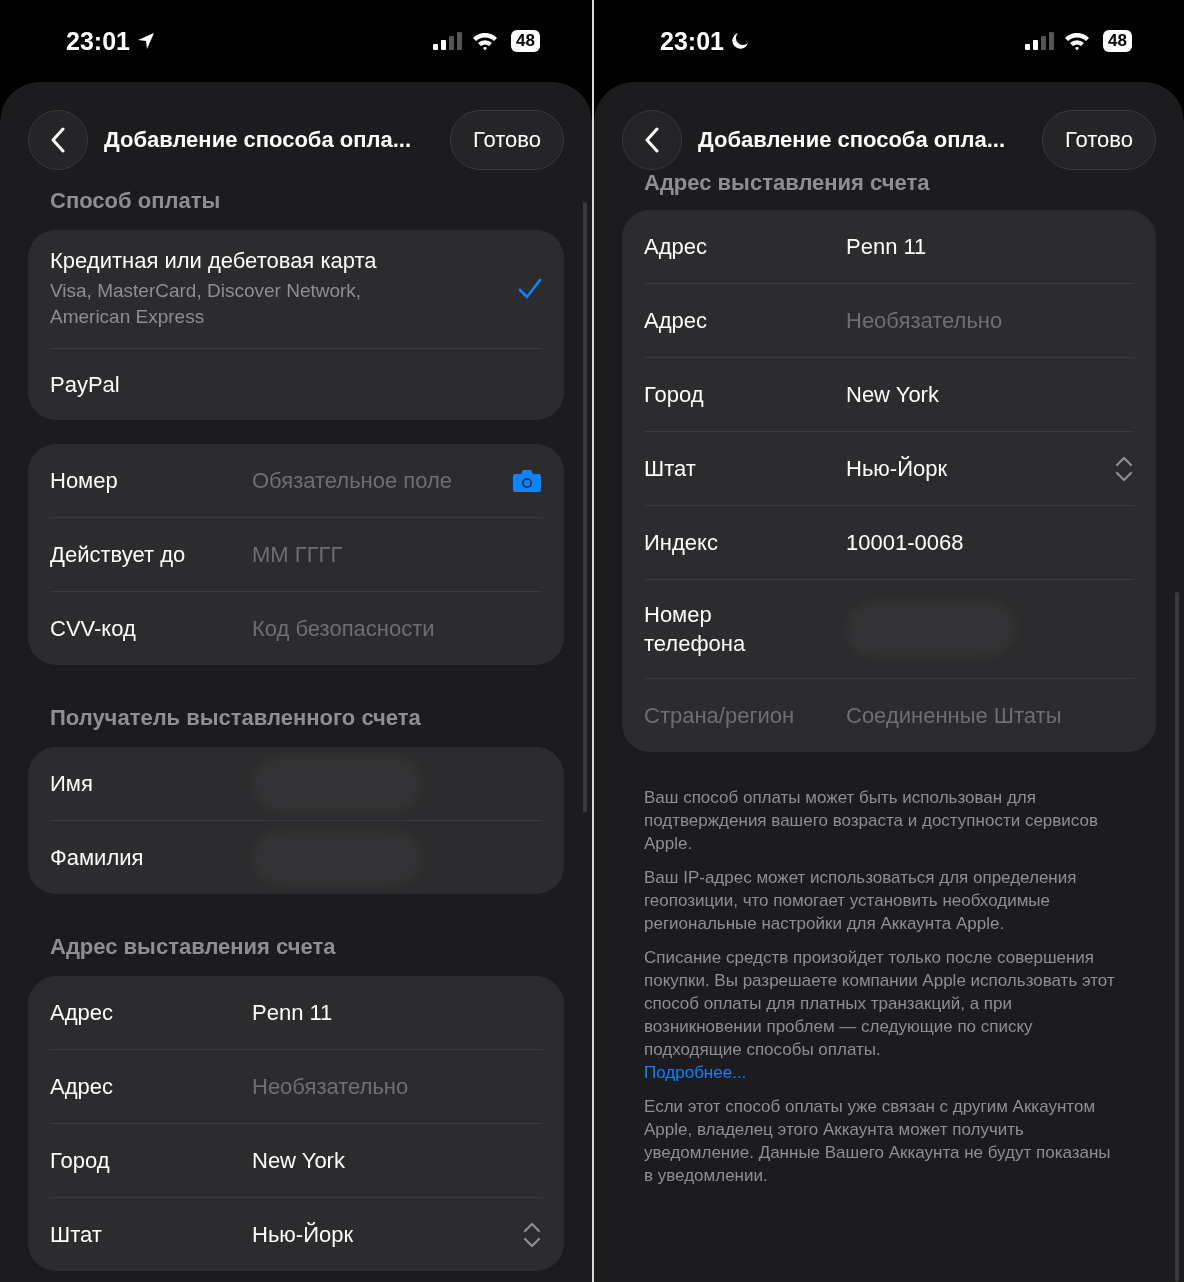 Image resolution: width=1184 pixels, height=1282 pixels. What do you see at coordinates (527, 480) in the screenshot?
I see `camera-icon` at bounding box center [527, 480].